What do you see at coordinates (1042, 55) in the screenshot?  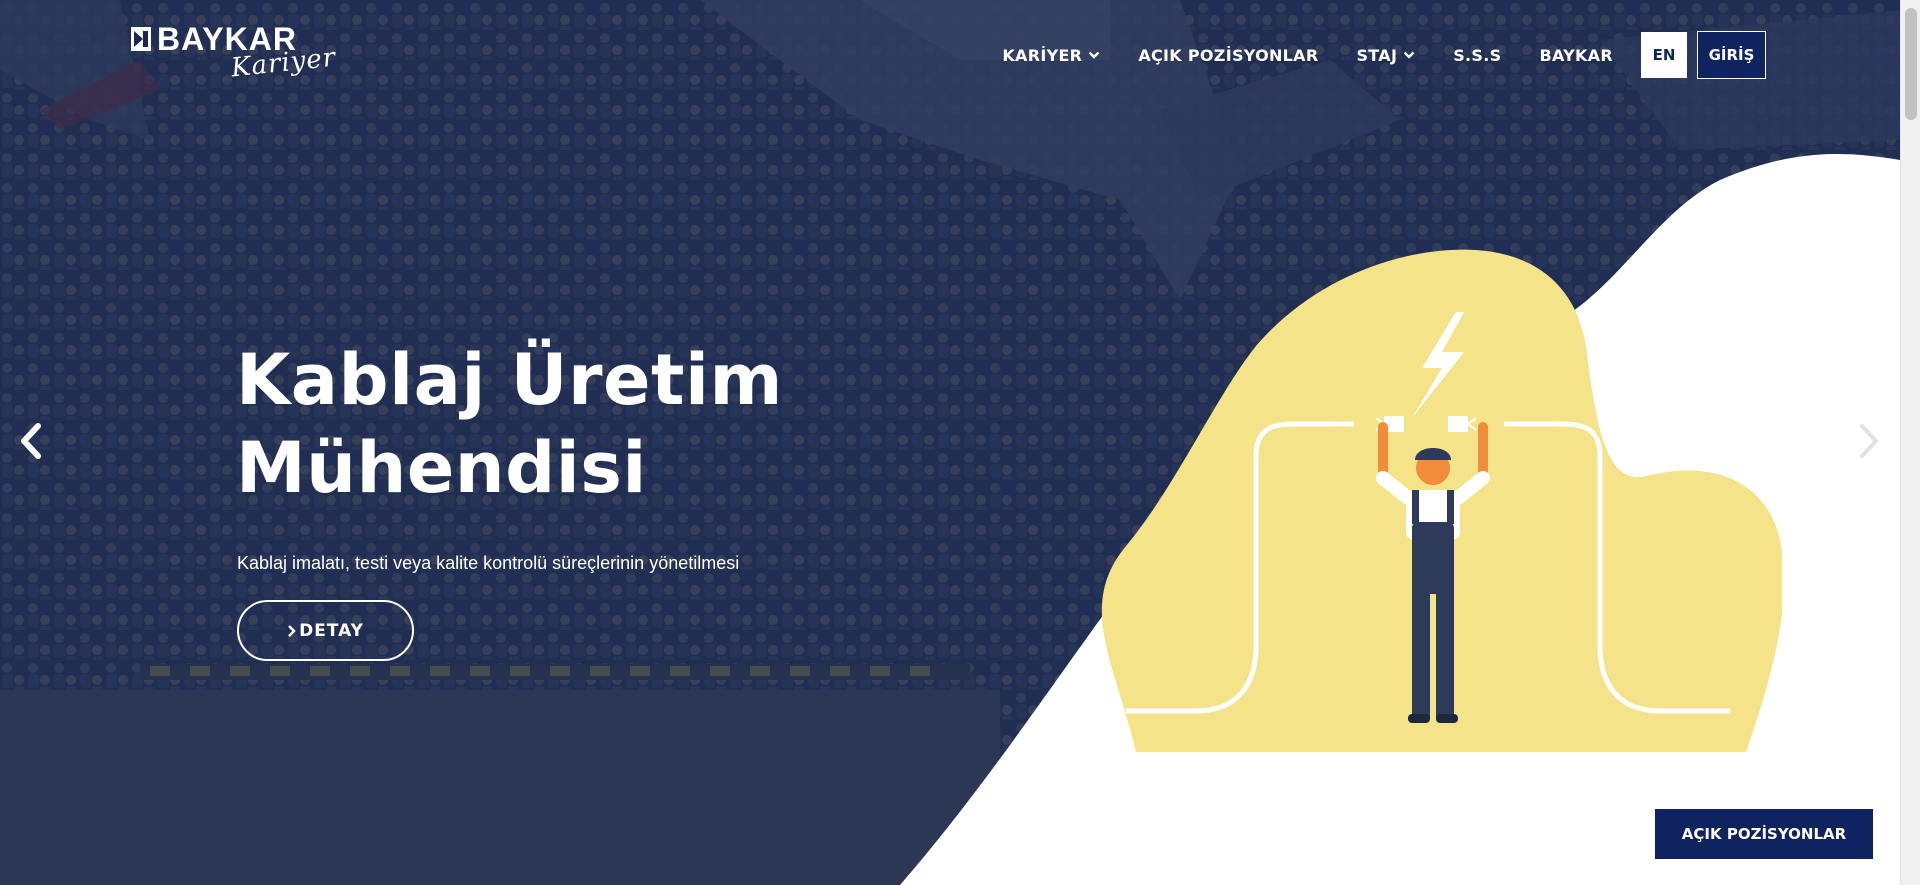 I see `nav-item-label: KARİYER` at bounding box center [1042, 55].